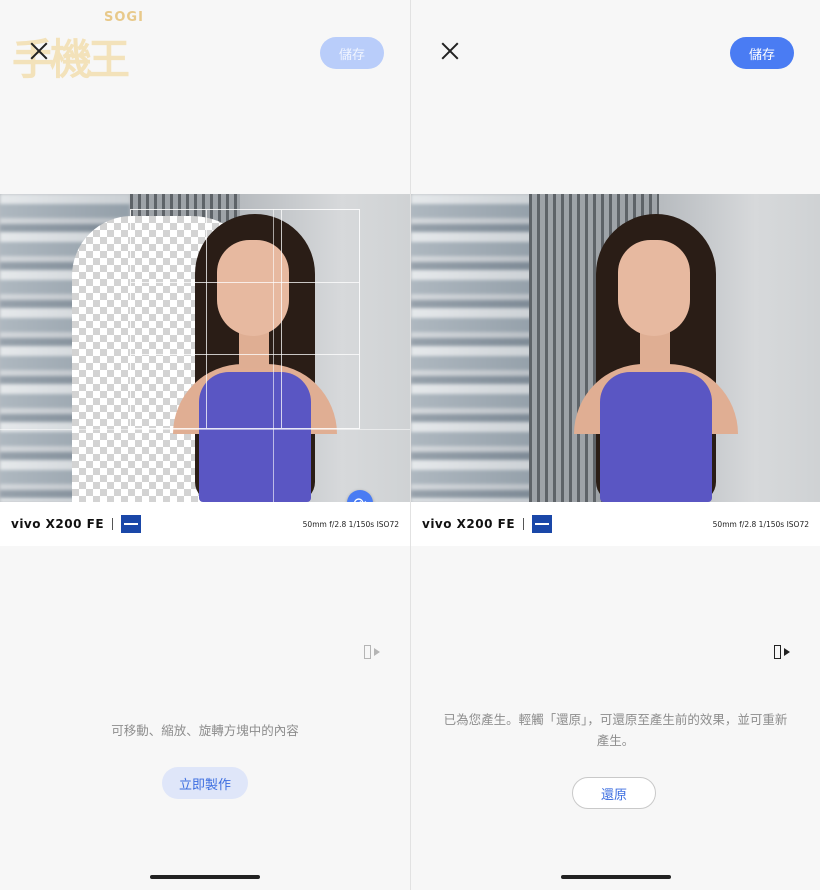  What do you see at coordinates (205, 730) in the screenshot?
I see `hint-text: 可移動、縮放、旋轉方塊中的內容` at bounding box center [205, 730].